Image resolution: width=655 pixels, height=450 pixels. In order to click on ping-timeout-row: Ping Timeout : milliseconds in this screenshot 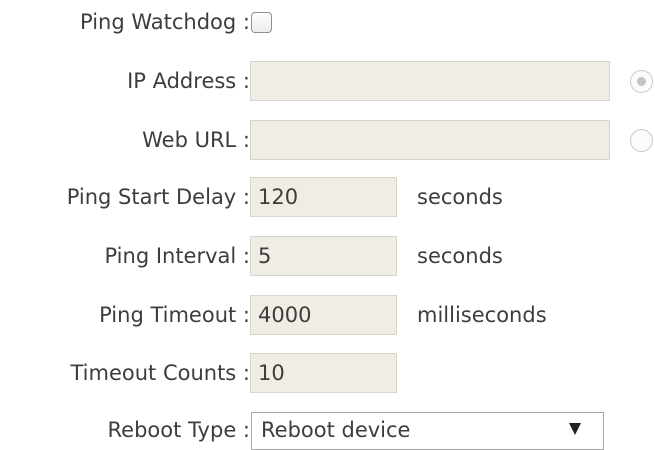, I will do `click(327, 316)`.